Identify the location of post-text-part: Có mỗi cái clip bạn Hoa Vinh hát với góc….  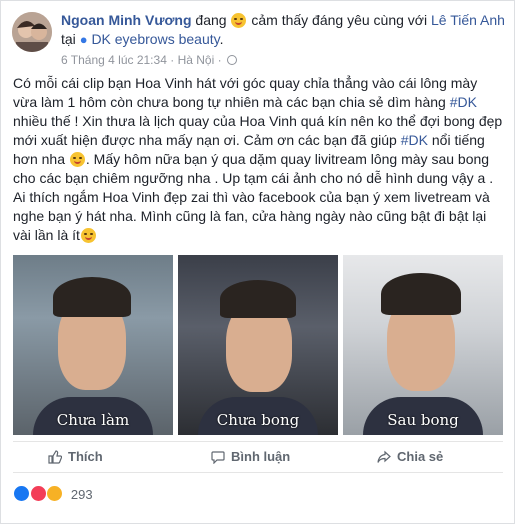
(245, 92).